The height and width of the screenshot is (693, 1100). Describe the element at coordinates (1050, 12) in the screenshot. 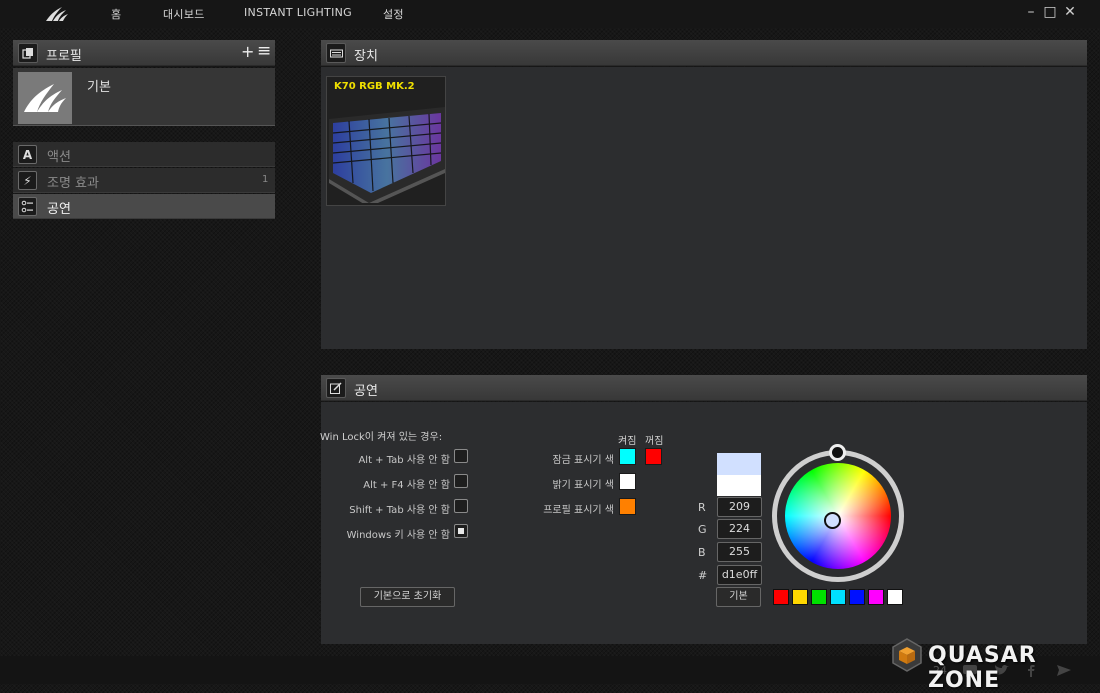

I see `maximize-button: □` at that location.